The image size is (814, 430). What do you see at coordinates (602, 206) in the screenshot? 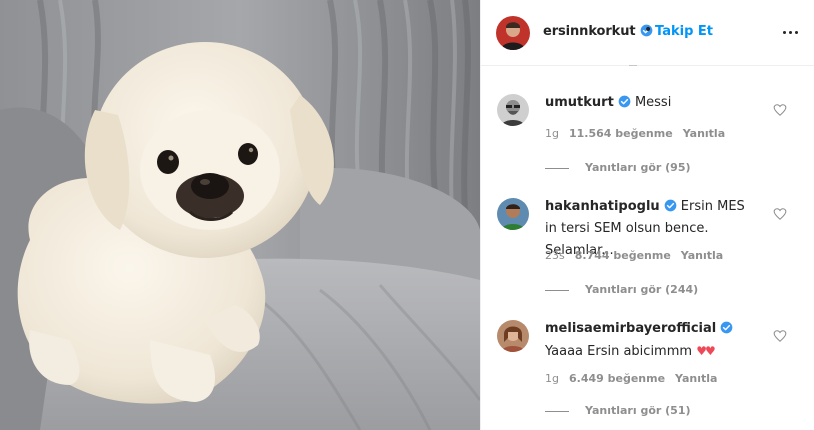
I see `comment-username: hakanhatipoglu` at bounding box center [602, 206].